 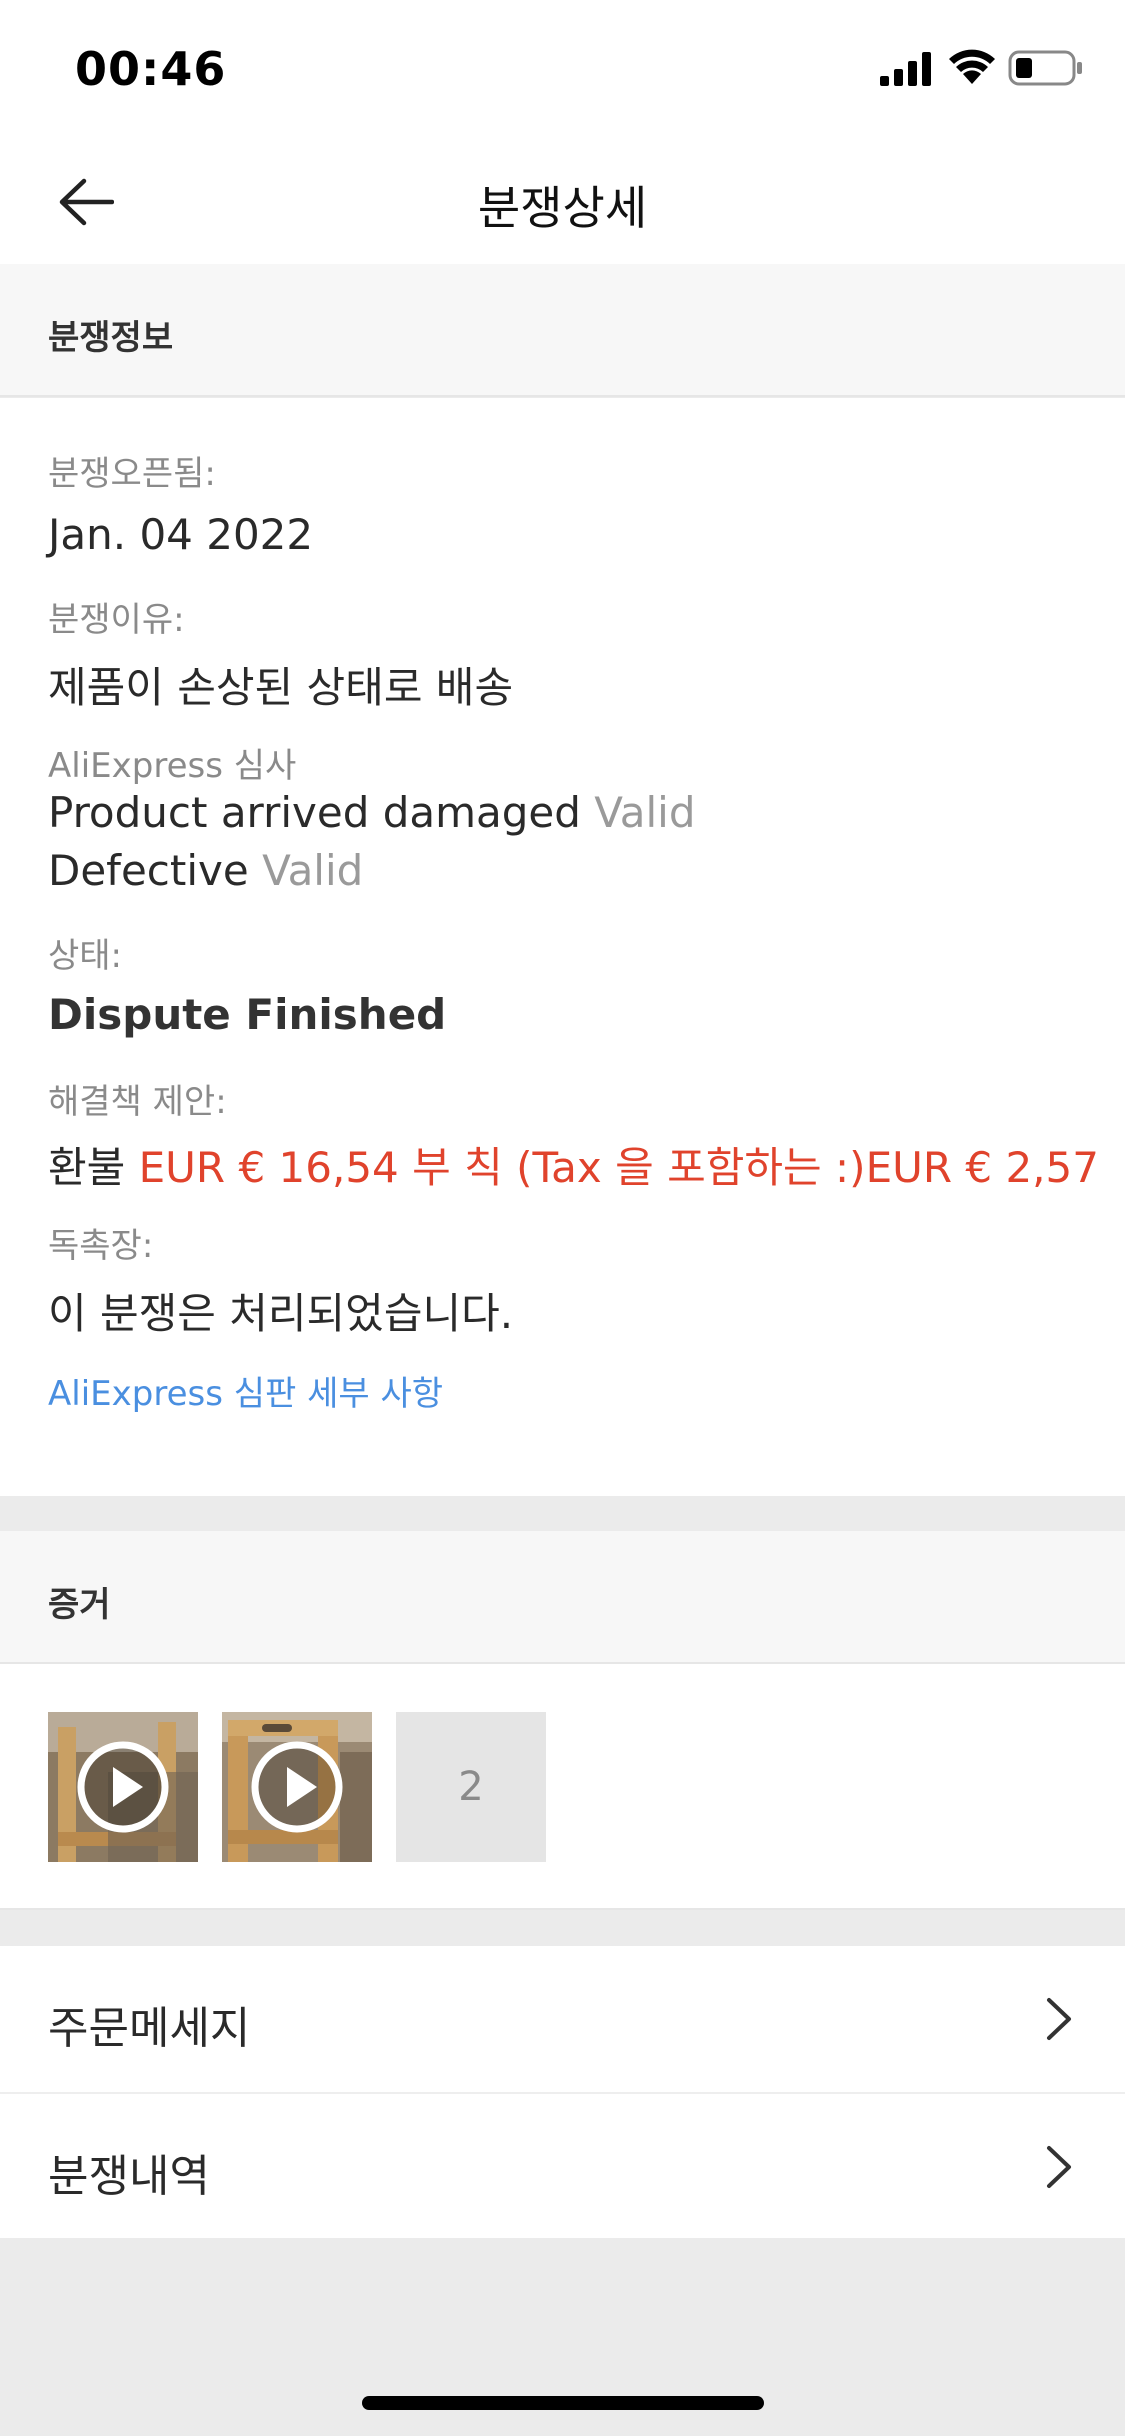 What do you see at coordinates (101, 1246) in the screenshot?
I see `verdict-label: 독촉장:` at bounding box center [101, 1246].